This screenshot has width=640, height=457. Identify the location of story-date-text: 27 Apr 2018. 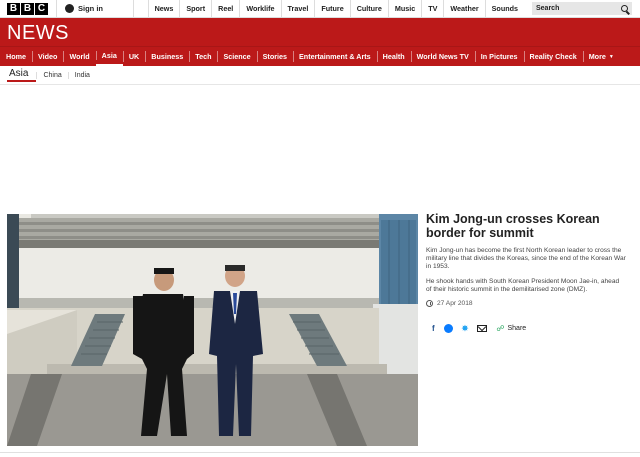
(455, 304).